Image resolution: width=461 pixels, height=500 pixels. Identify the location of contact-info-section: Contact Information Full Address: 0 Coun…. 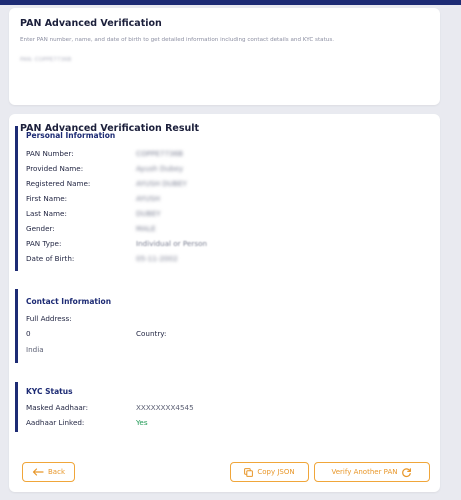
(221, 326).